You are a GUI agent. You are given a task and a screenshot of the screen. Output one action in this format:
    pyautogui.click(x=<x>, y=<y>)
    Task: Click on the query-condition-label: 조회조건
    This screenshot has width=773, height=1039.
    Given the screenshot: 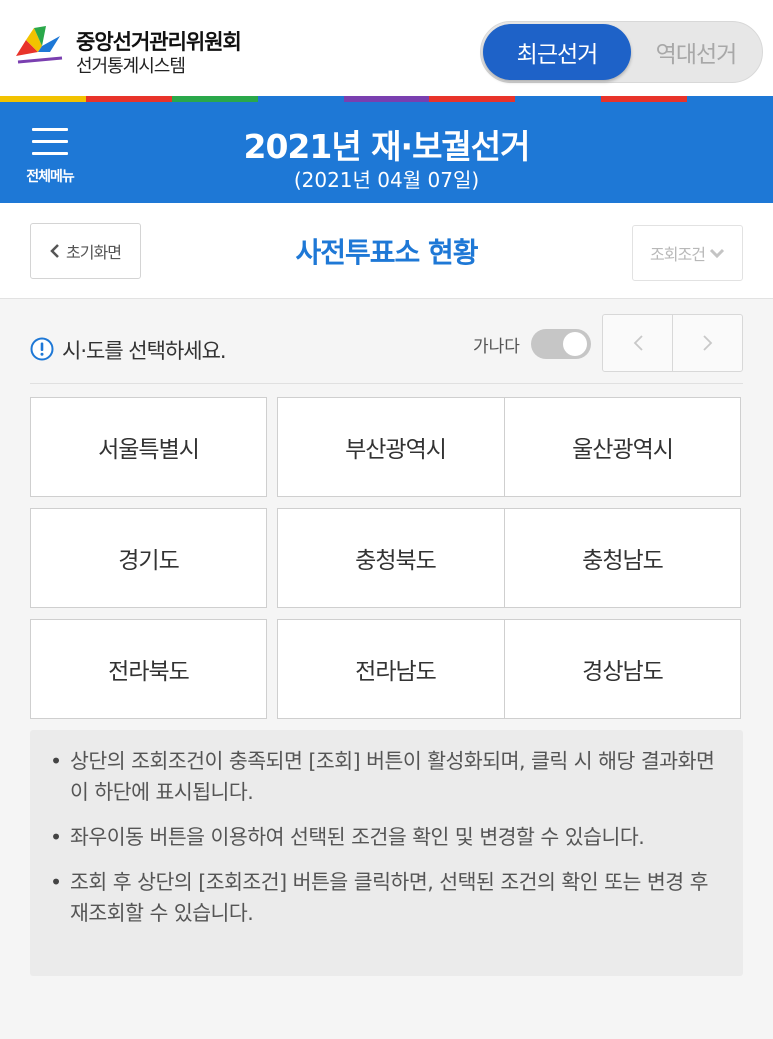 What is the action you would take?
    pyautogui.click(x=678, y=254)
    